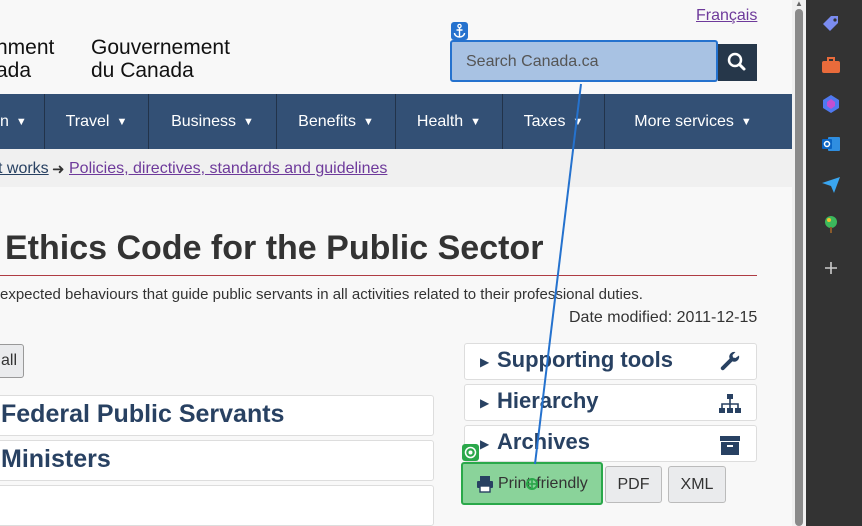  What do you see at coordinates (327, 121) in the screenshot?
I see `menu-item-label: Benefits` at bounding box center [327, 121].